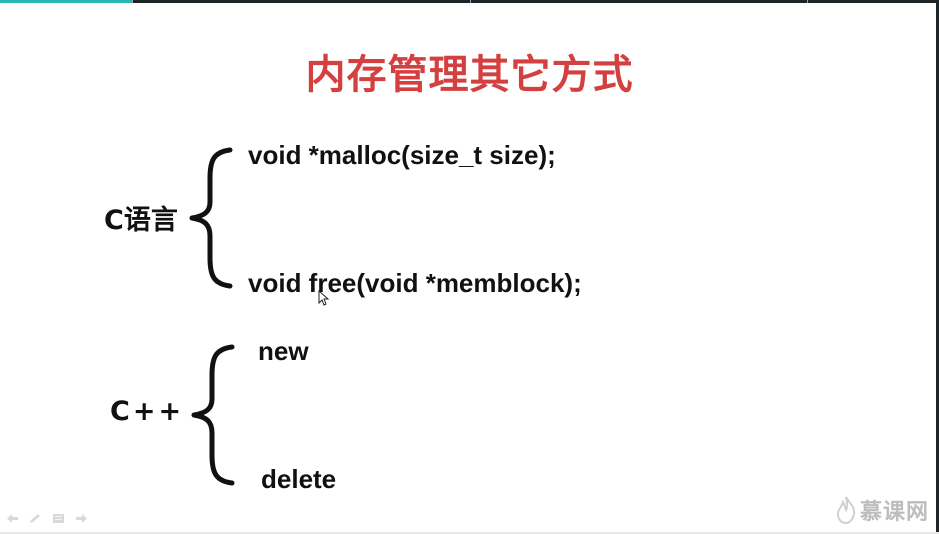 This screenshot has height=534, width=939. Describe the element at coordinates (894, 512) in the screenshot. I see `watermark-text: 慕课网` at that location.